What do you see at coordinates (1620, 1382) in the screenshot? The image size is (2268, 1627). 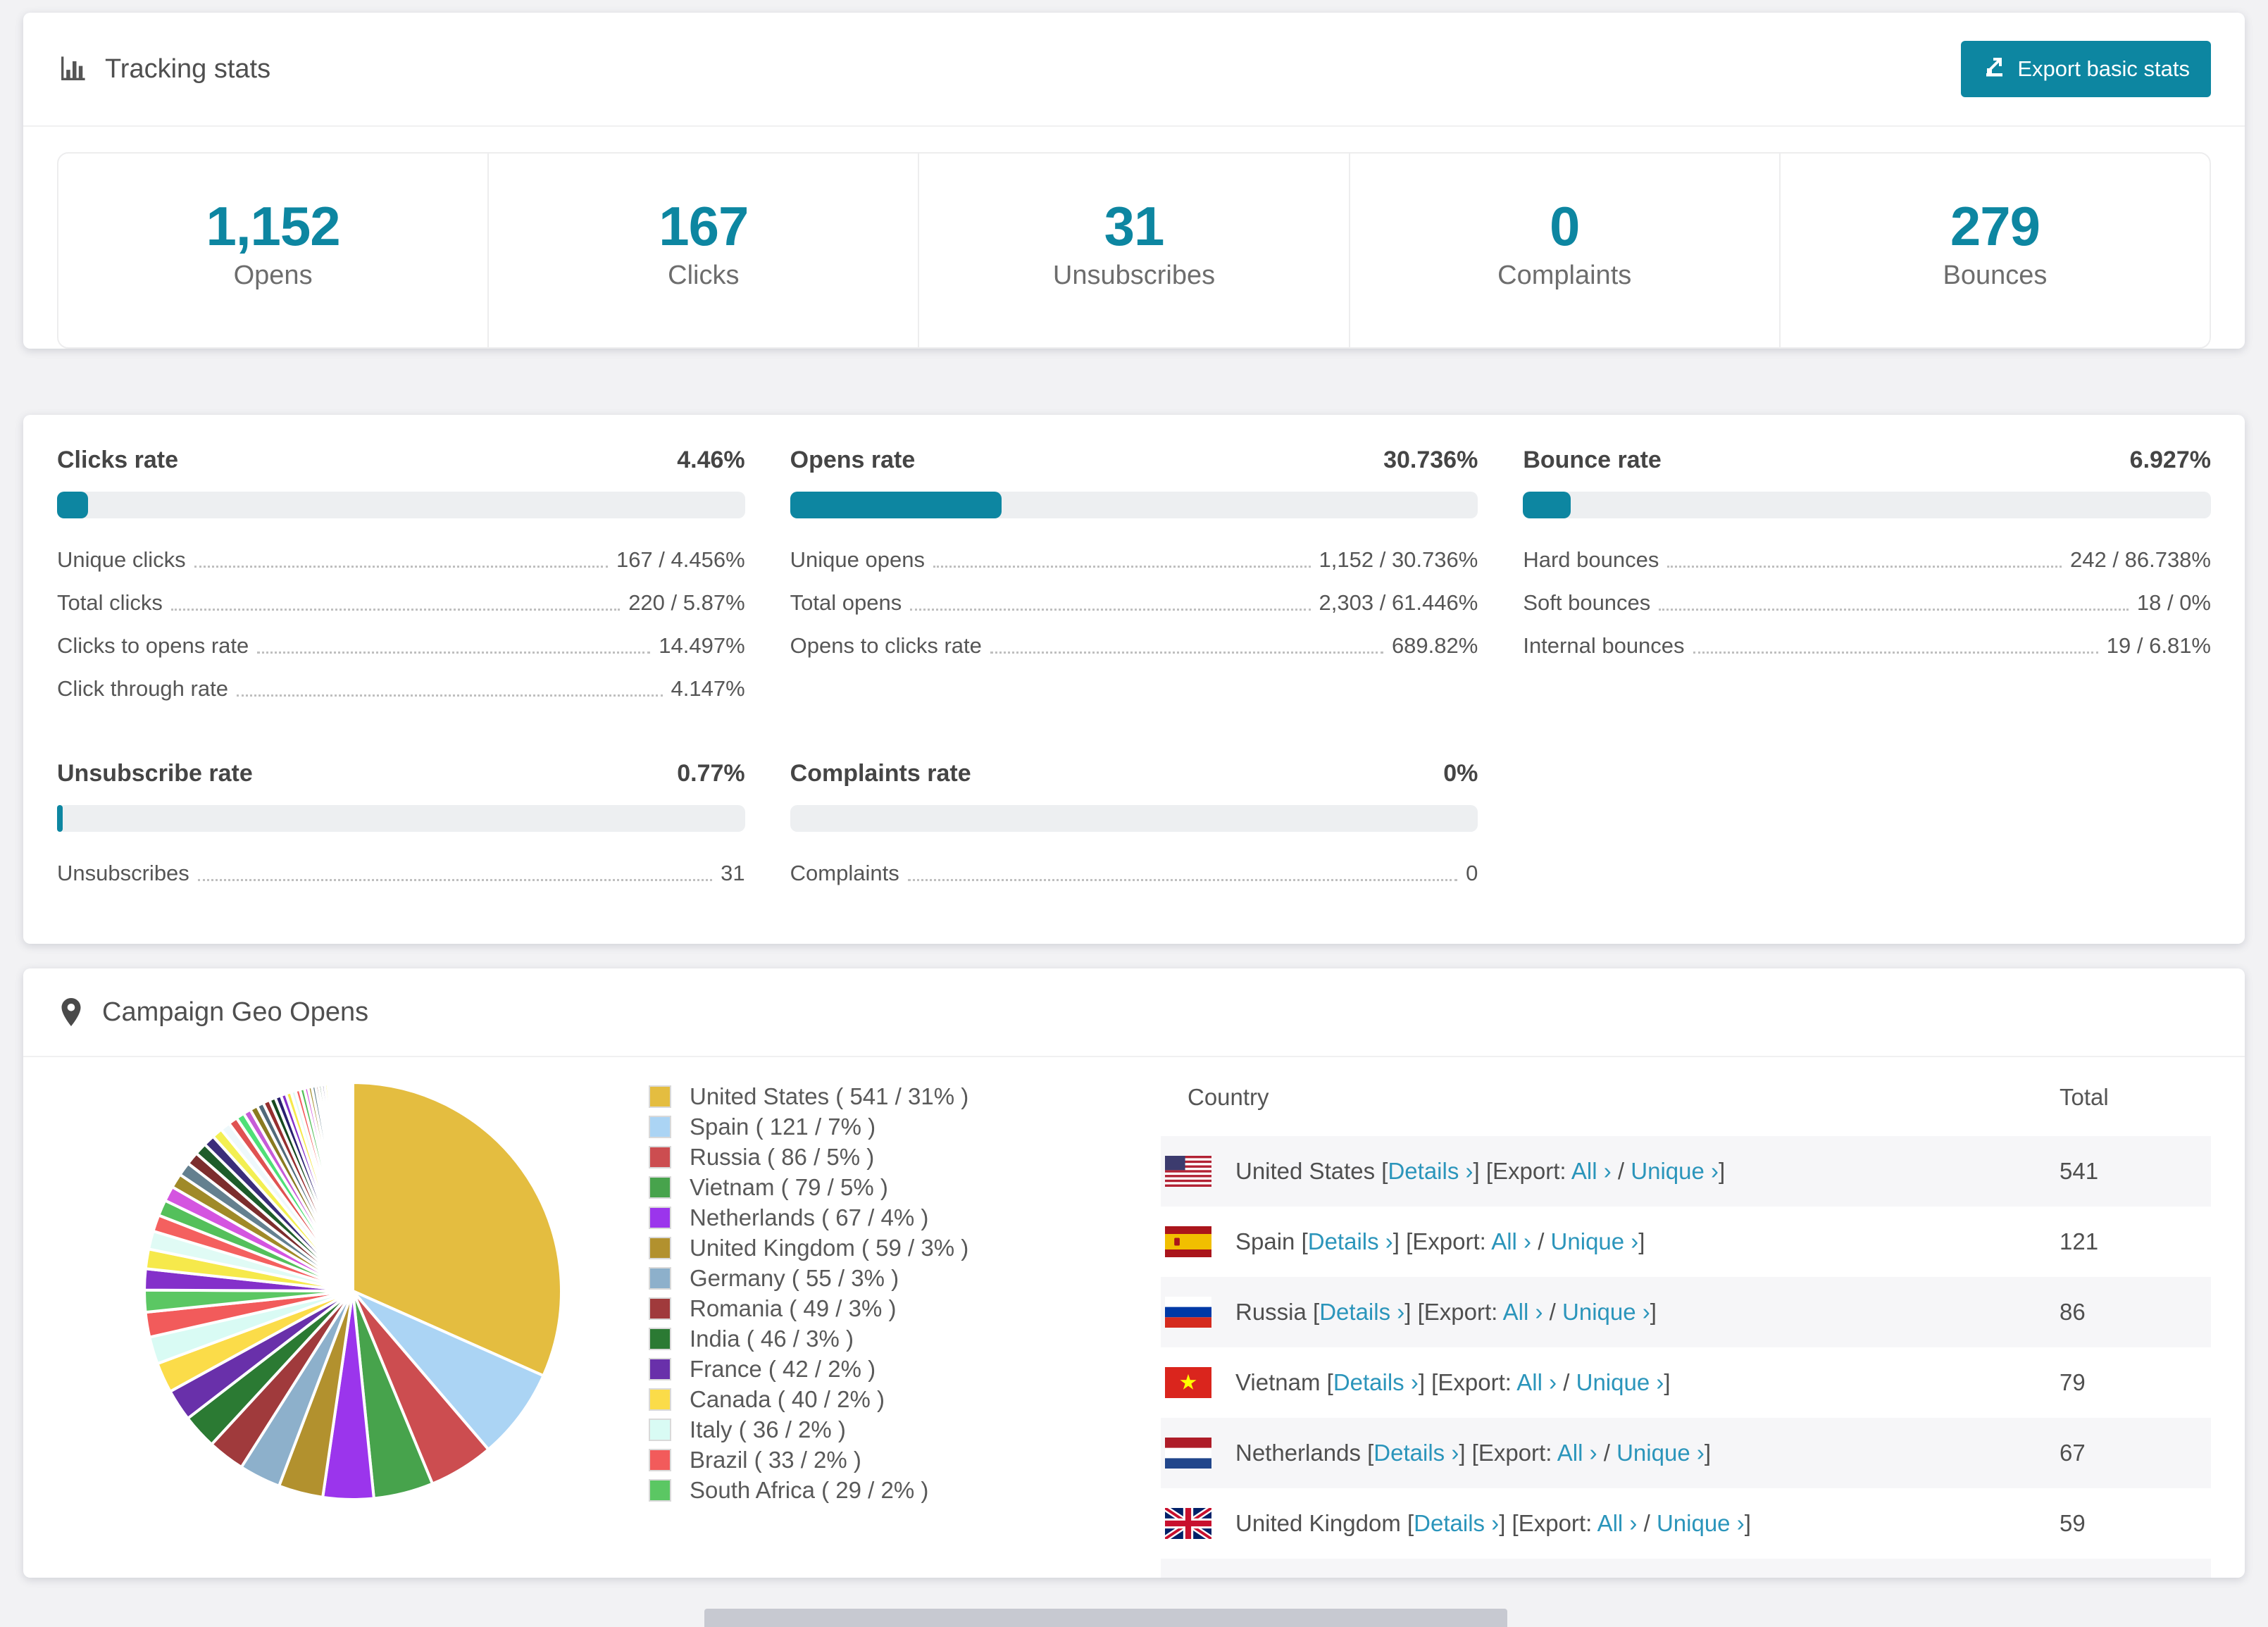 I see `export-unique-link-vietnam: Unique ›` at bounding box center [1620, 1382].